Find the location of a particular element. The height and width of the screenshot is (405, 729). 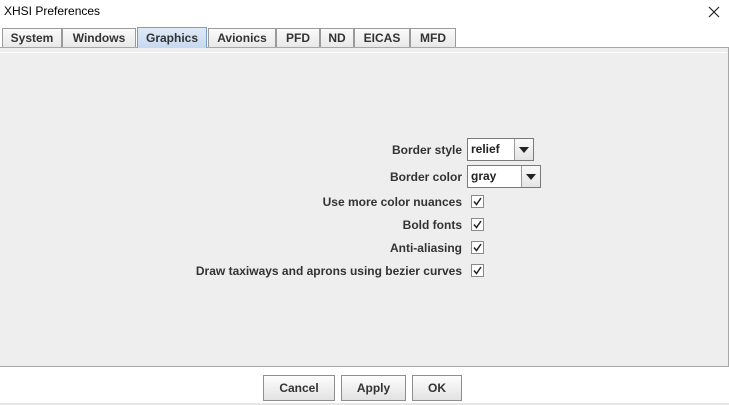

border-color-select: gray is located at coordinates (504, 176).